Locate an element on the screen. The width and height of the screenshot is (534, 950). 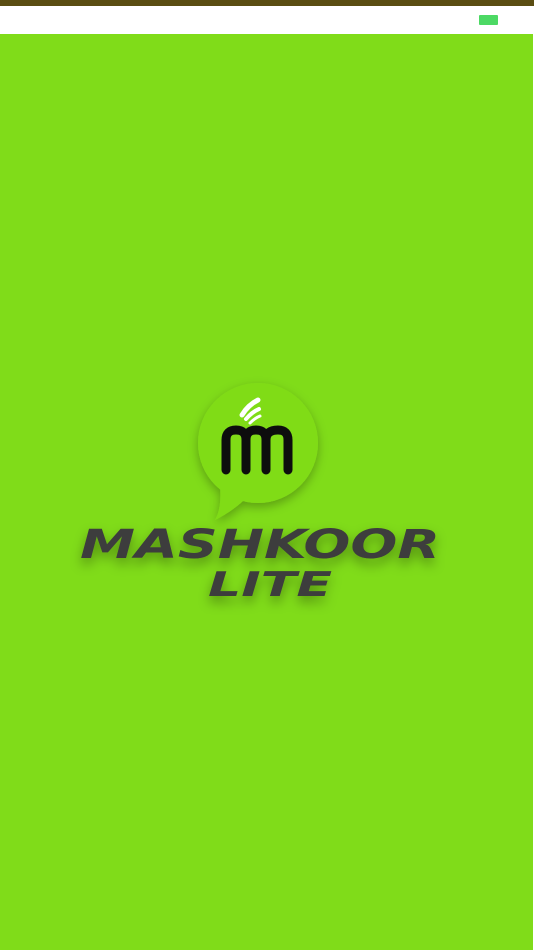
battery-icon is located at coordinates (488, 20).